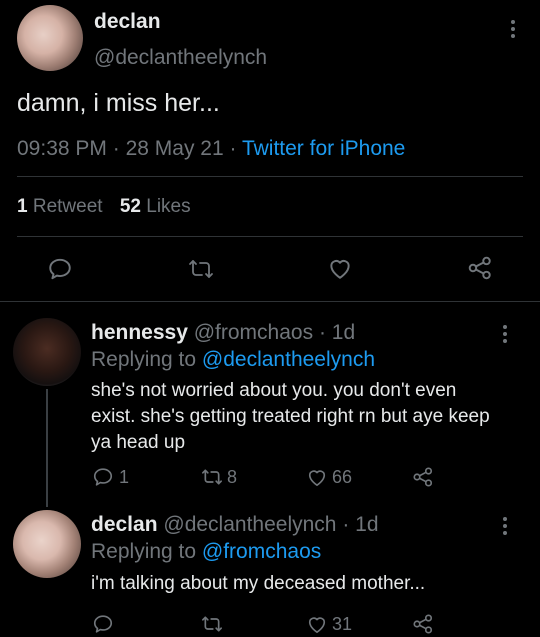 Image resolution: width=540 pixels, height=637 pixels. What do you see at coordinates (261, 551) in the screenshot?
I see `replying-to-handle: @fromchaos` at bounding box center [261, 551].